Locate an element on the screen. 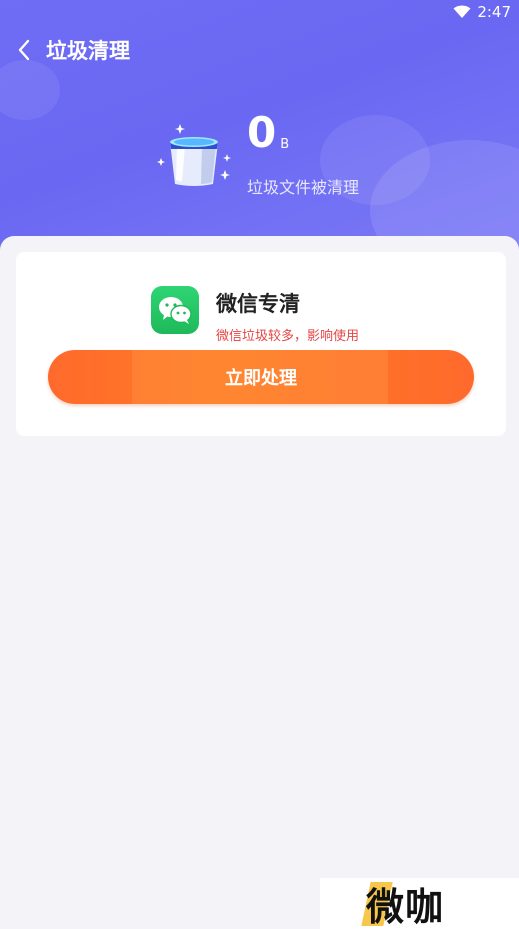  back-button is located at coordinates (24, 50).